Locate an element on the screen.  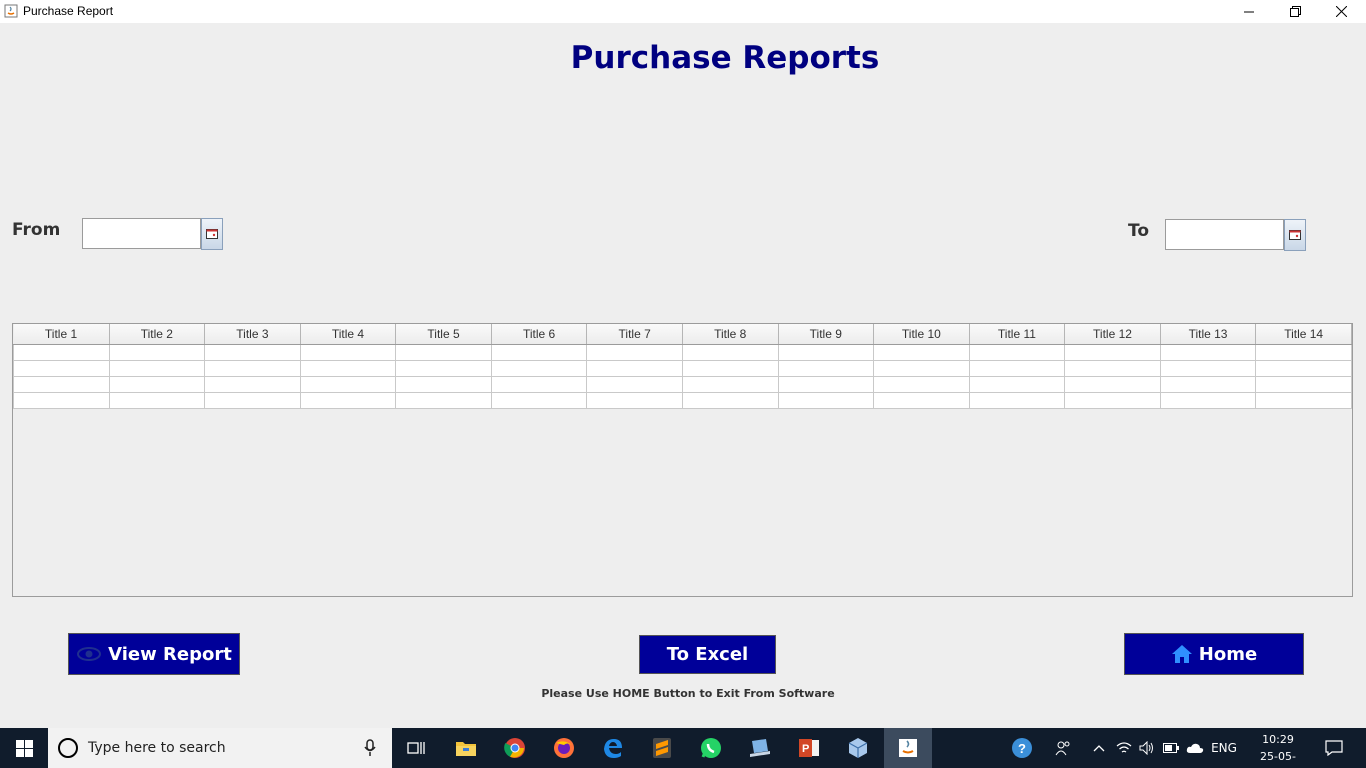
column-header: Title 1 is located at coordinates (61, 334).